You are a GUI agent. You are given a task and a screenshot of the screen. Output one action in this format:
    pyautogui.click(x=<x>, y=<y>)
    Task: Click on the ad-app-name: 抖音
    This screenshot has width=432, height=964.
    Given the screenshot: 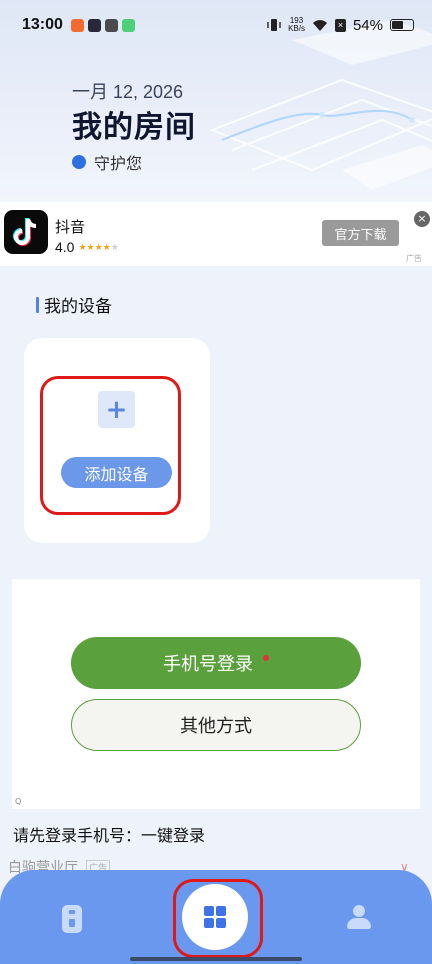 What is the action you would take?
    pyautogui.click(x=70, y=227)
    